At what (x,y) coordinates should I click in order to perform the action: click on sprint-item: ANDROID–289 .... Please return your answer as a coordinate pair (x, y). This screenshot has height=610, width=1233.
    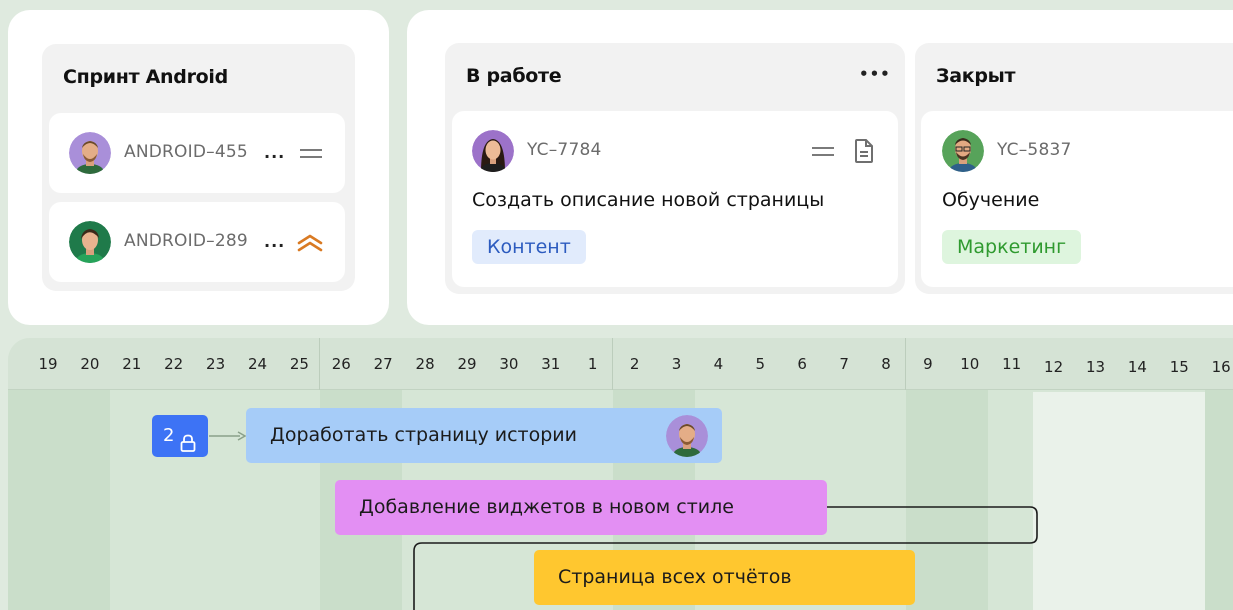
    Looking at the image, I should click on (197, 242).